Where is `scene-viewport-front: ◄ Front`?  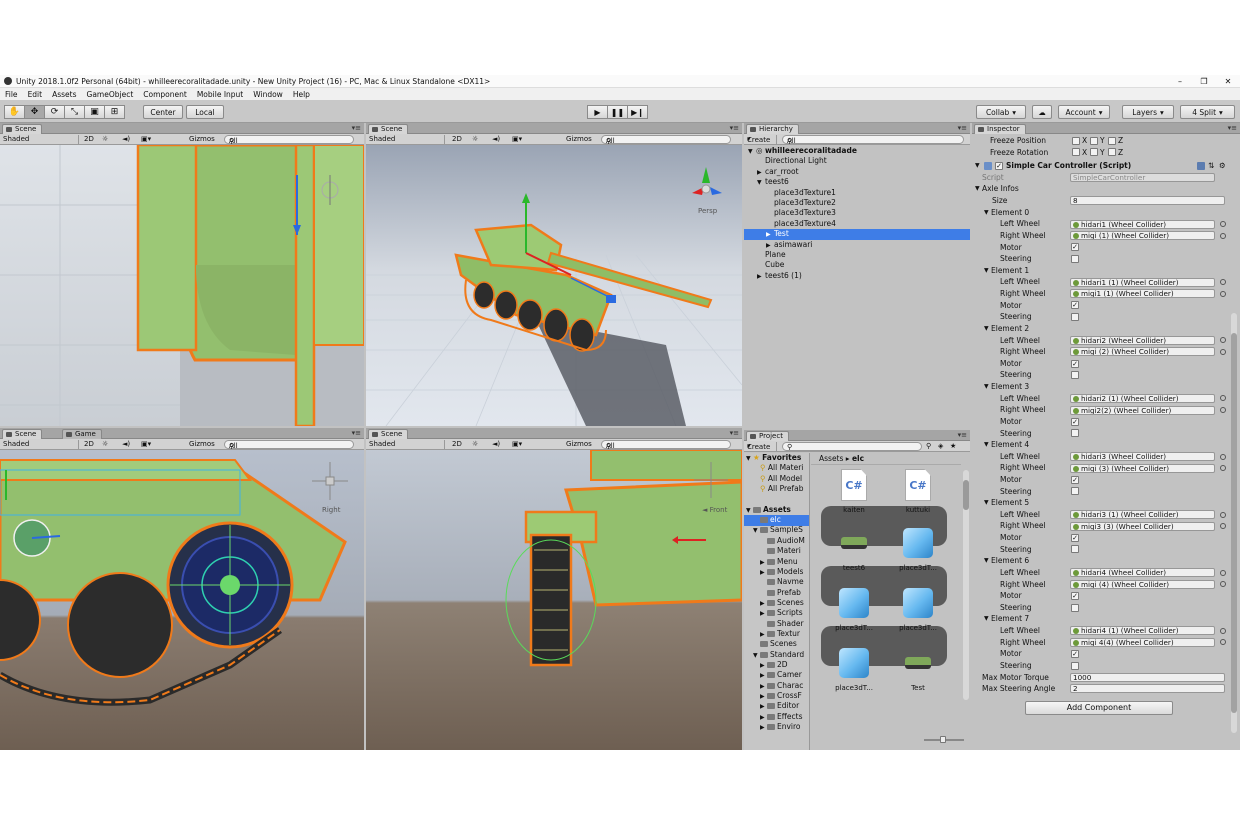 scene-viewport-front: ◄ Front is located at coordinates (554, 600).